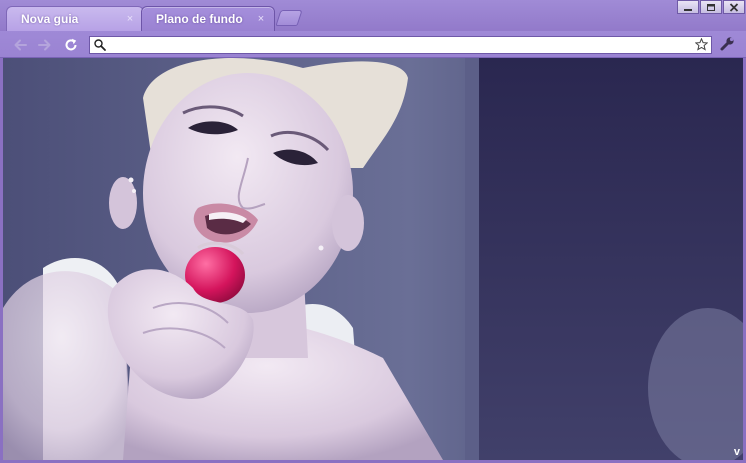 This screenshot has width=746, height=463. I want to click on maximize-button, so click(711, 7).